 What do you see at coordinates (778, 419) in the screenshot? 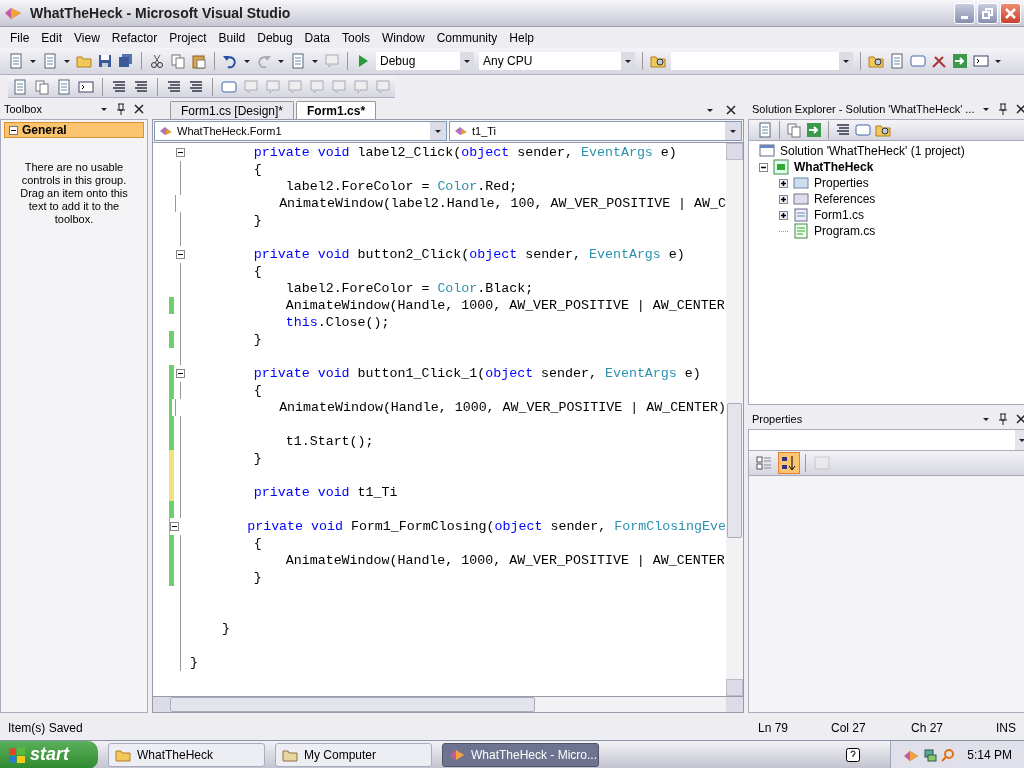
I see `panel-title: Properties` at bounding box center [778, 419].